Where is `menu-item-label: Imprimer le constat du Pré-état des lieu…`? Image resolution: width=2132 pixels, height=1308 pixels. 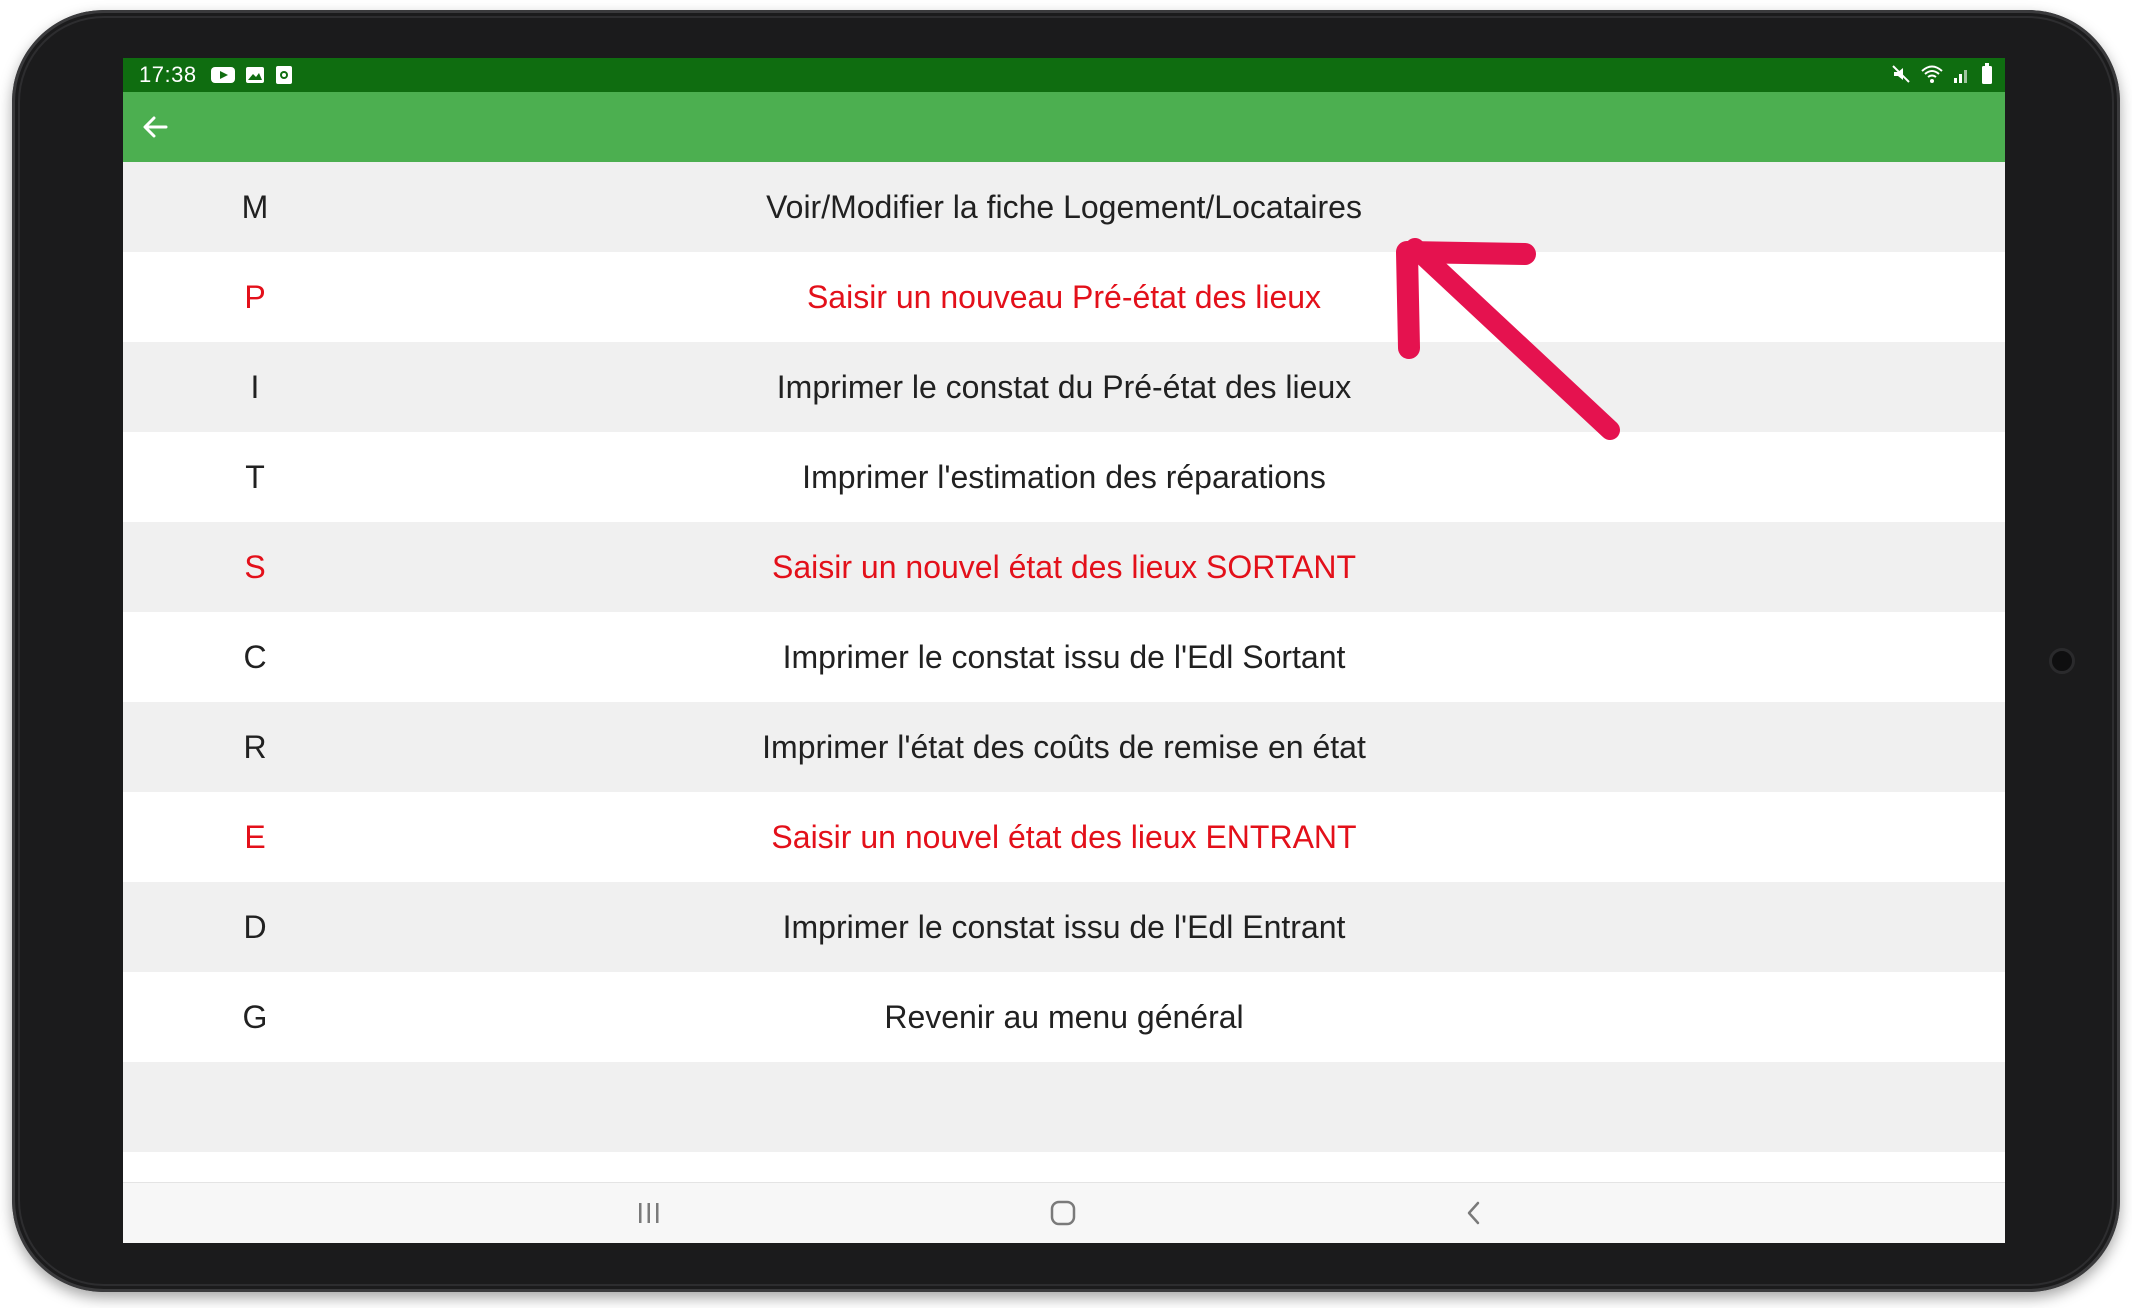
menu-item-label: Imprimer le constat du Pré-état des lieu… is located at coordinates (1064, 386).